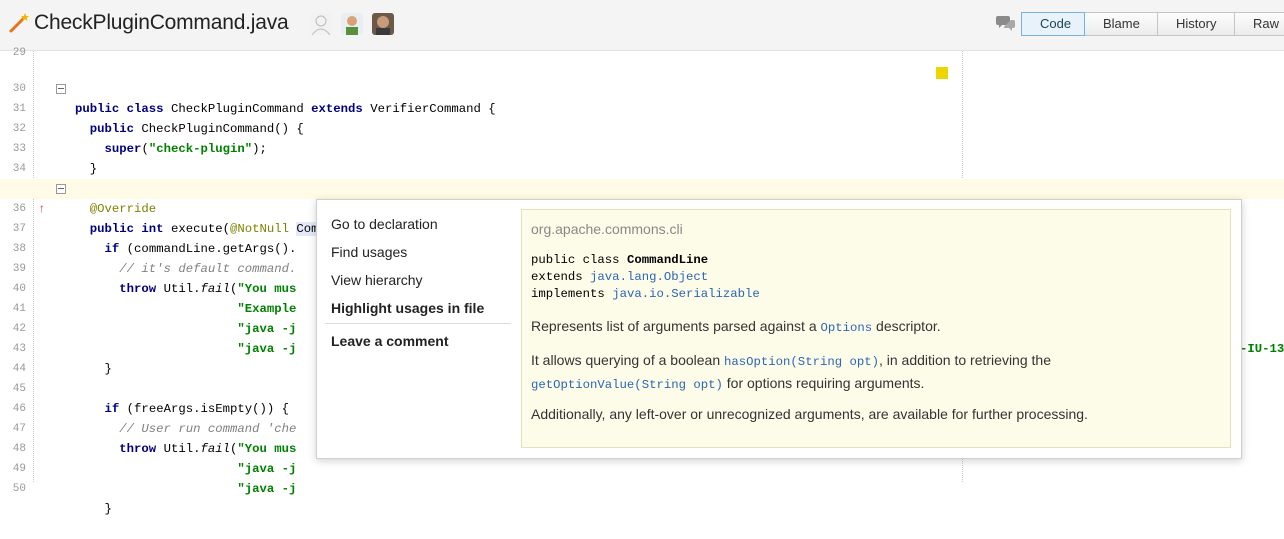 This screenshot has width=1284, height=539. Describe the element at coordinates (161, 22) in the screenshot. I see `file-title: CheckPluginCommand.java` at that location.